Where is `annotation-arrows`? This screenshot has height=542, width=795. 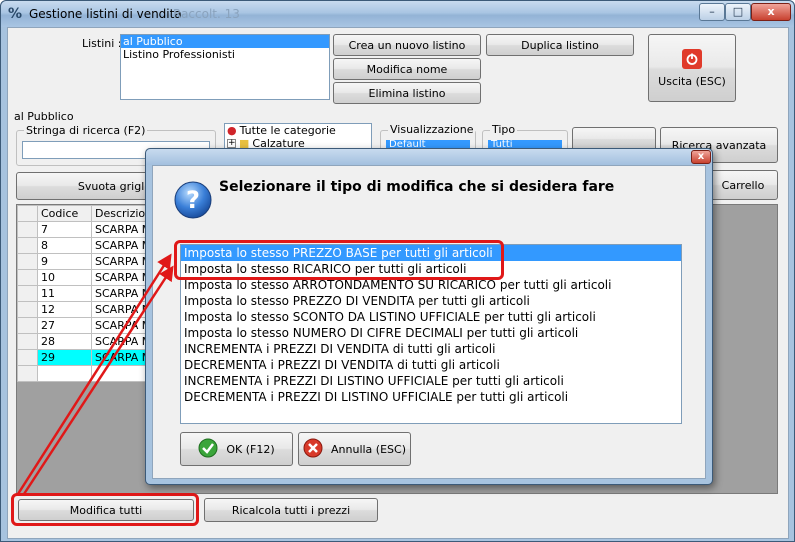 annotation-arrows is located at coordinates (95, 374).